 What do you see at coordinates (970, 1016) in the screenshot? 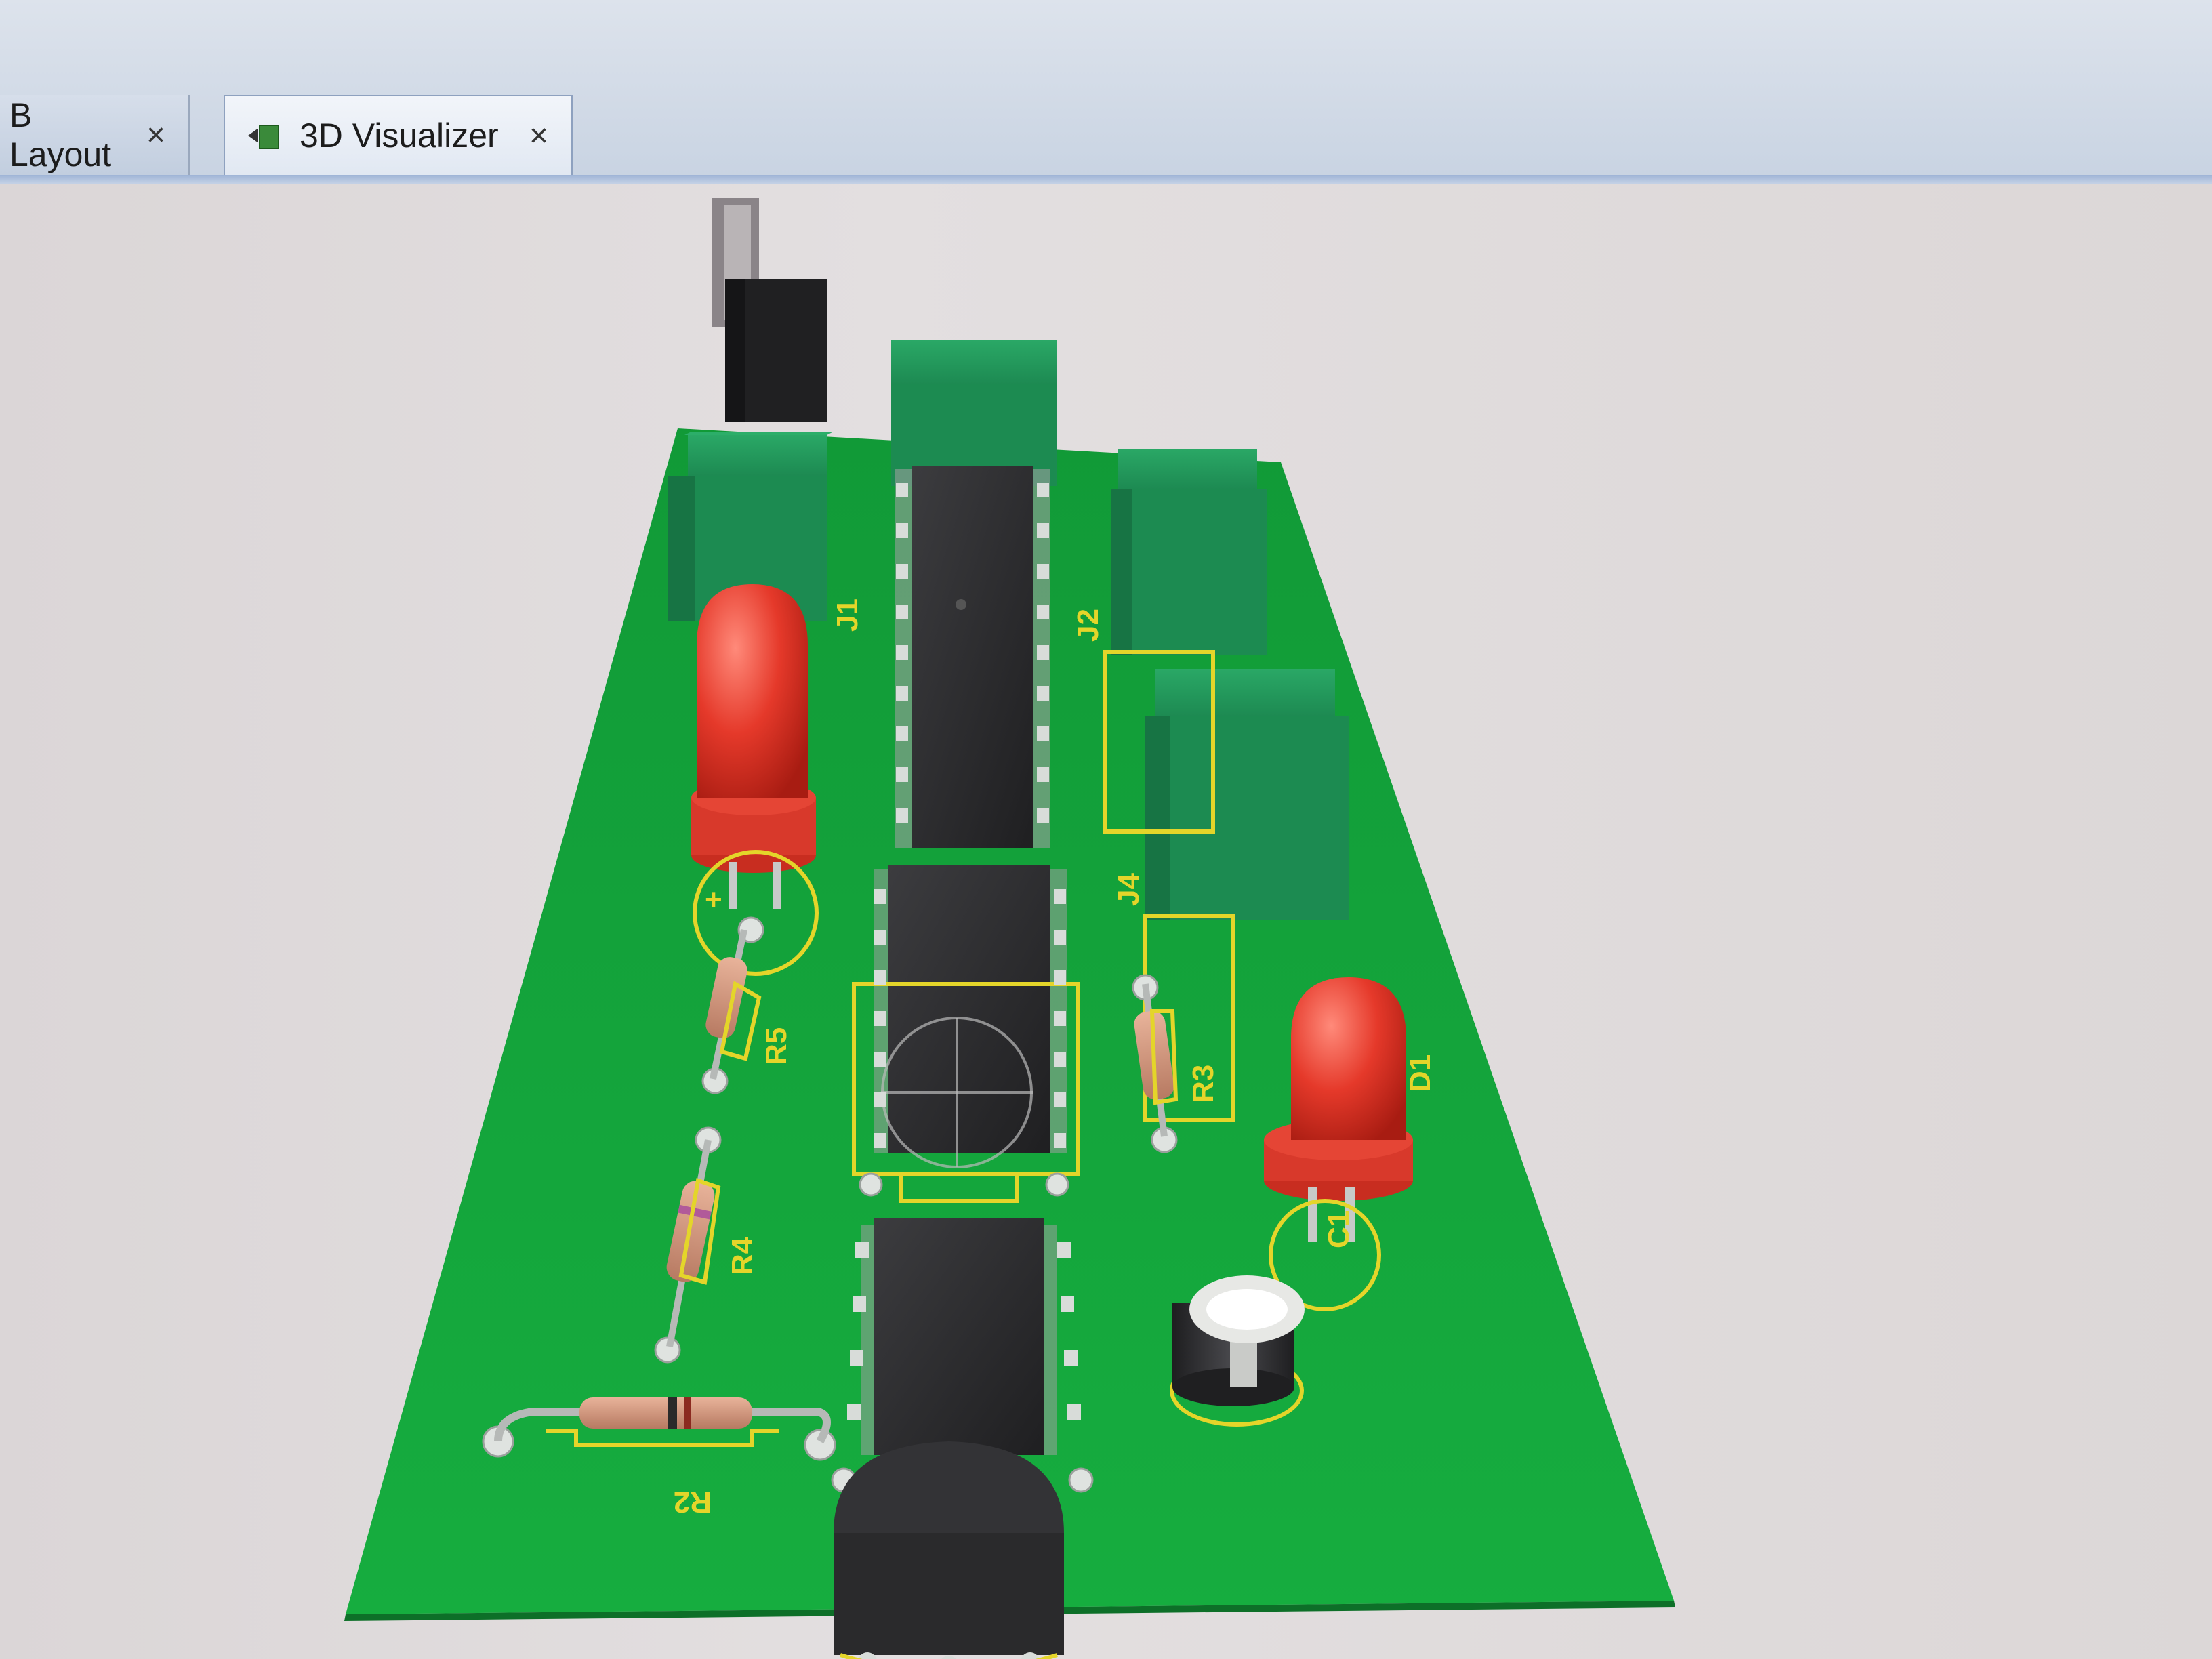
I see `ic-middle` at bounding box center [970, 1016].